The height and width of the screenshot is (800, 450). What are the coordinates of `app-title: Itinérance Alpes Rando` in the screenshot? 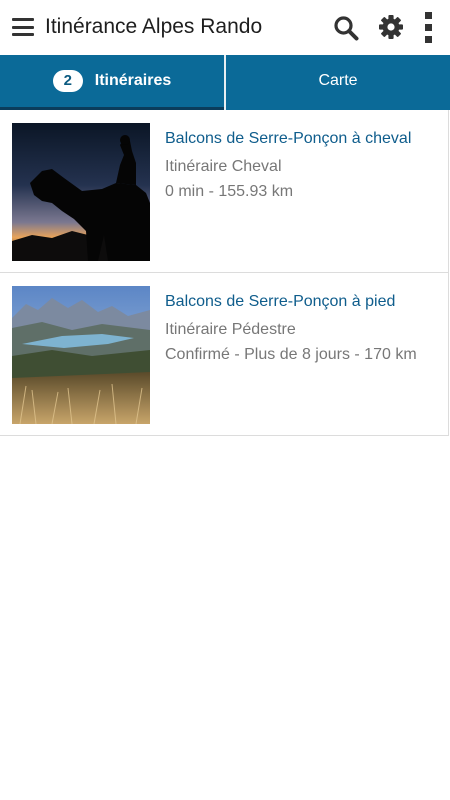 It's located at (154, 26).